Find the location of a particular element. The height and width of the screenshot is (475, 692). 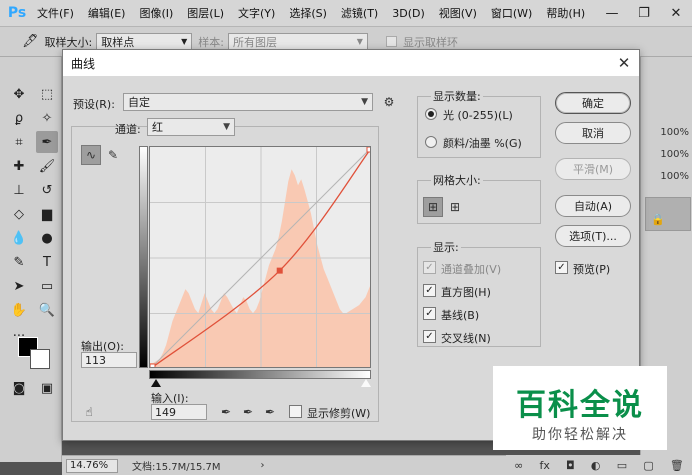

preview-label: 预览(P) is located at coordinates (592, 269).